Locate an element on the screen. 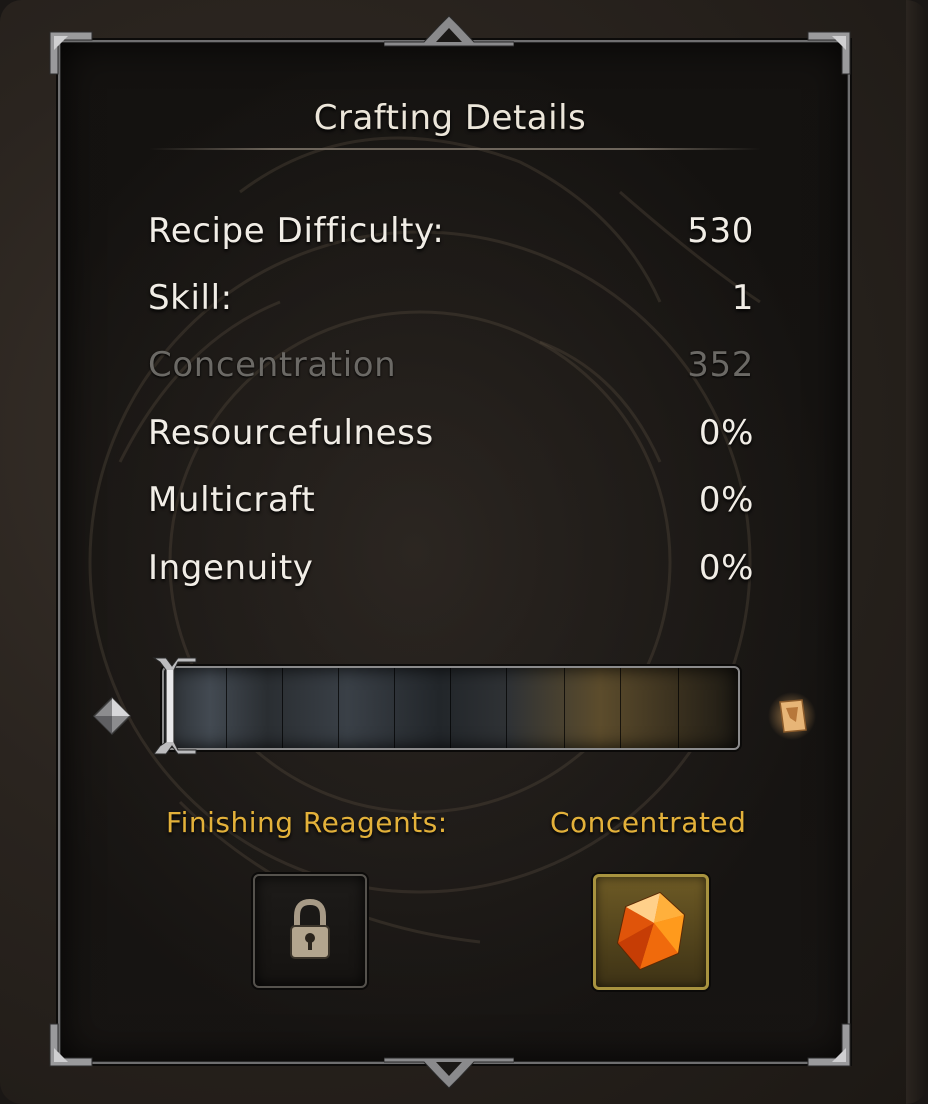 The image size is (928, 1104). finishing-reagent-slot is located at coordinates (310, 931).